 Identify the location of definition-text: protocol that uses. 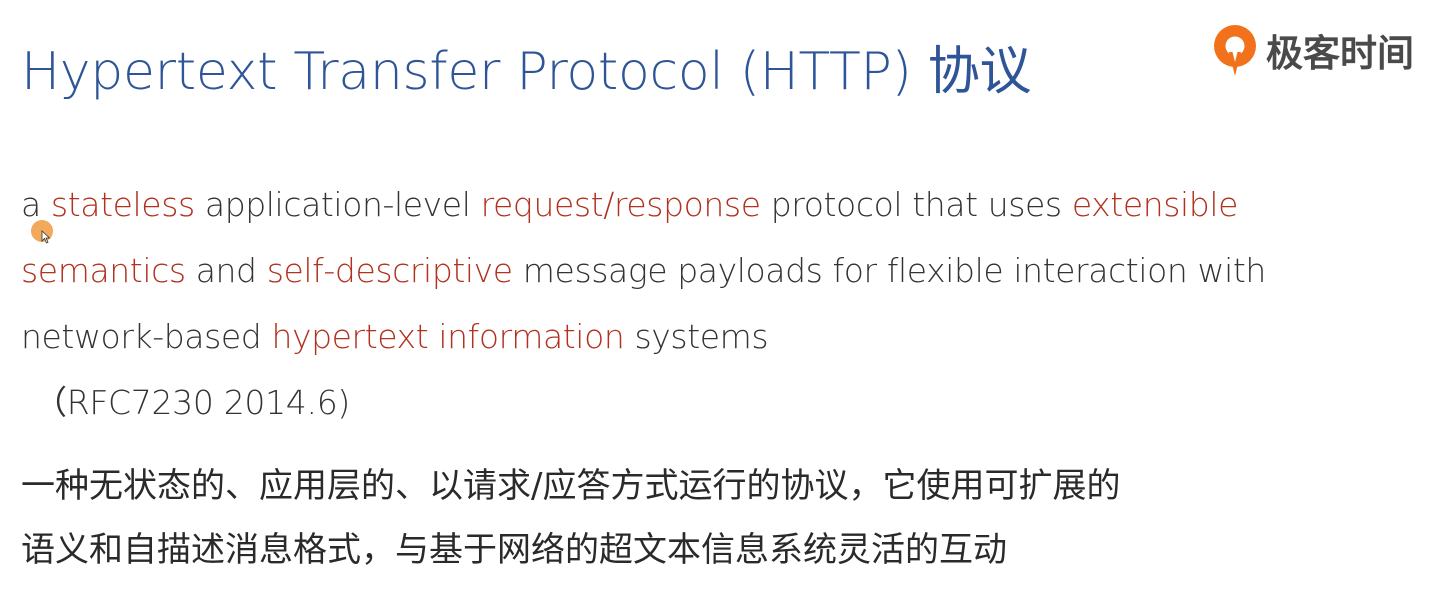
(916, 204).